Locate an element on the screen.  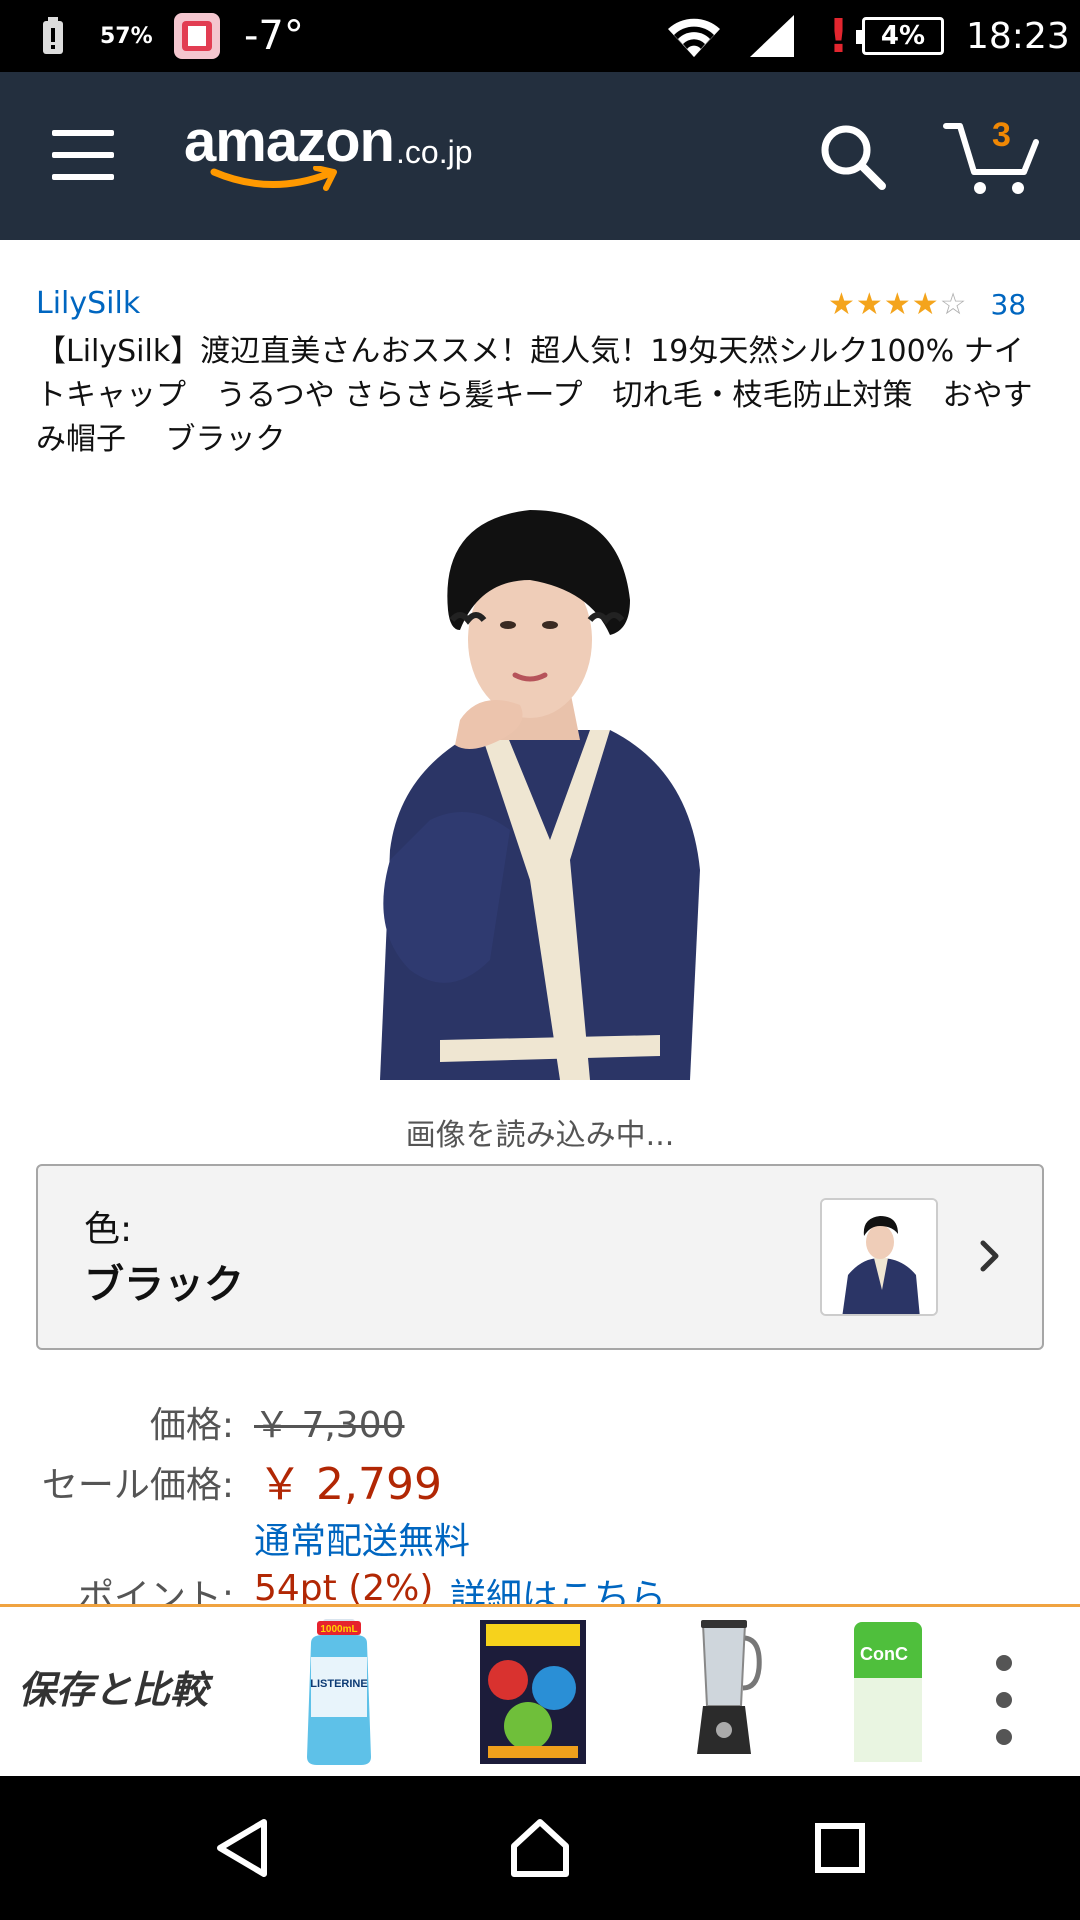
points-details-link: 詳細はこちら is located at coordinates (558, 1587).